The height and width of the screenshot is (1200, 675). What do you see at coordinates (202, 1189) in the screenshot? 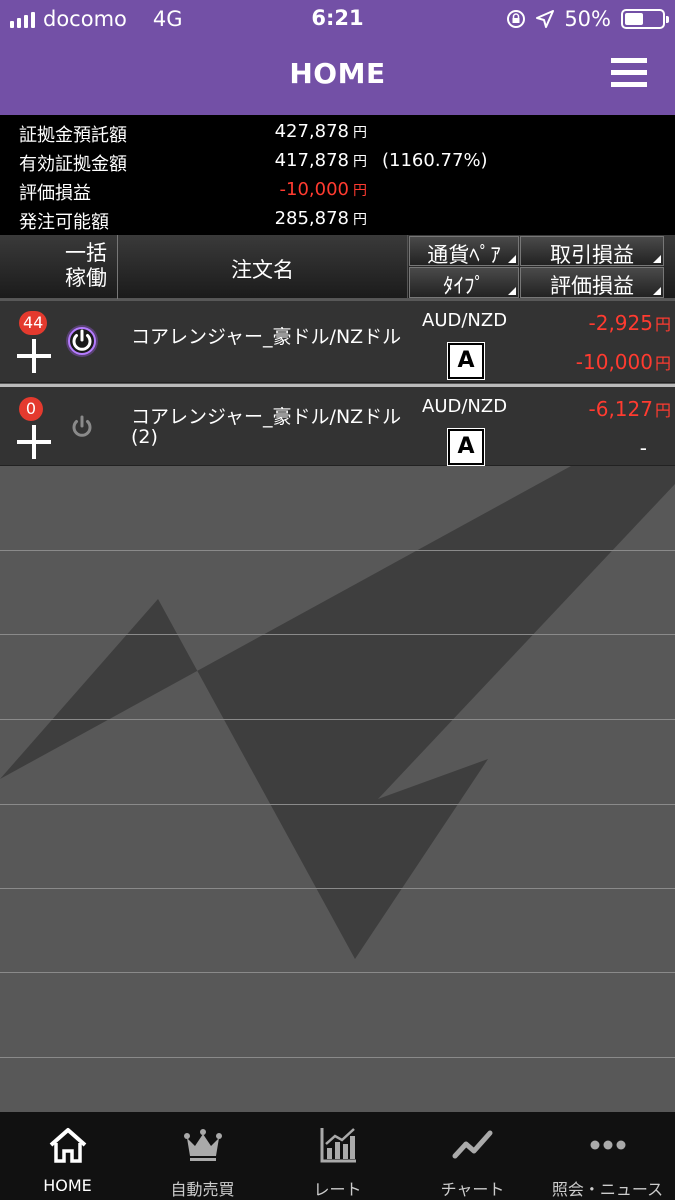
I see `tab-label: 自動売買` at bounding box center [202, 1189].